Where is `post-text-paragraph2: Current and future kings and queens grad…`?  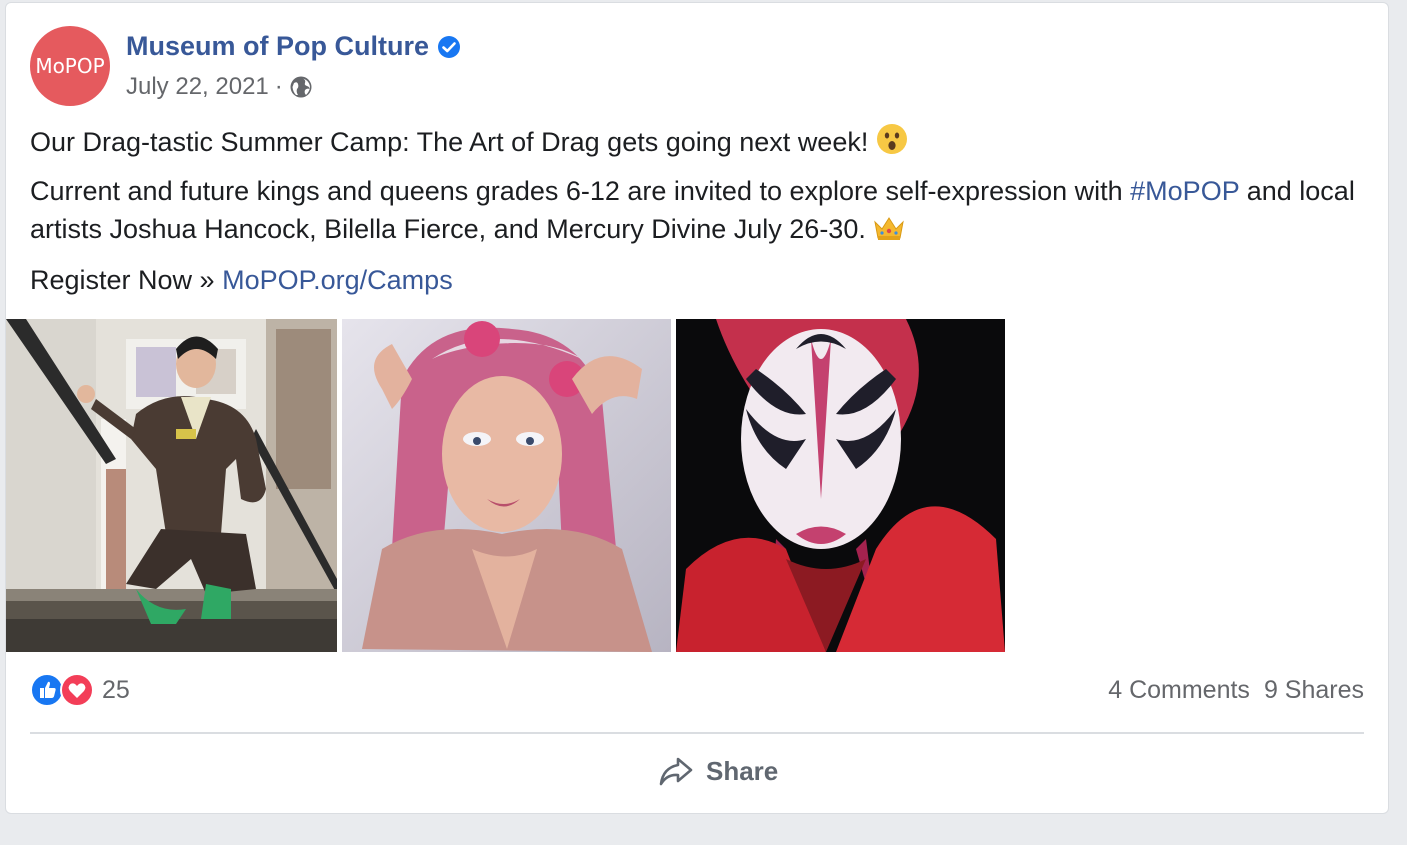 post-text-paragraph2: Current and future kings and queens grad… is located at coordinates (695, 212).